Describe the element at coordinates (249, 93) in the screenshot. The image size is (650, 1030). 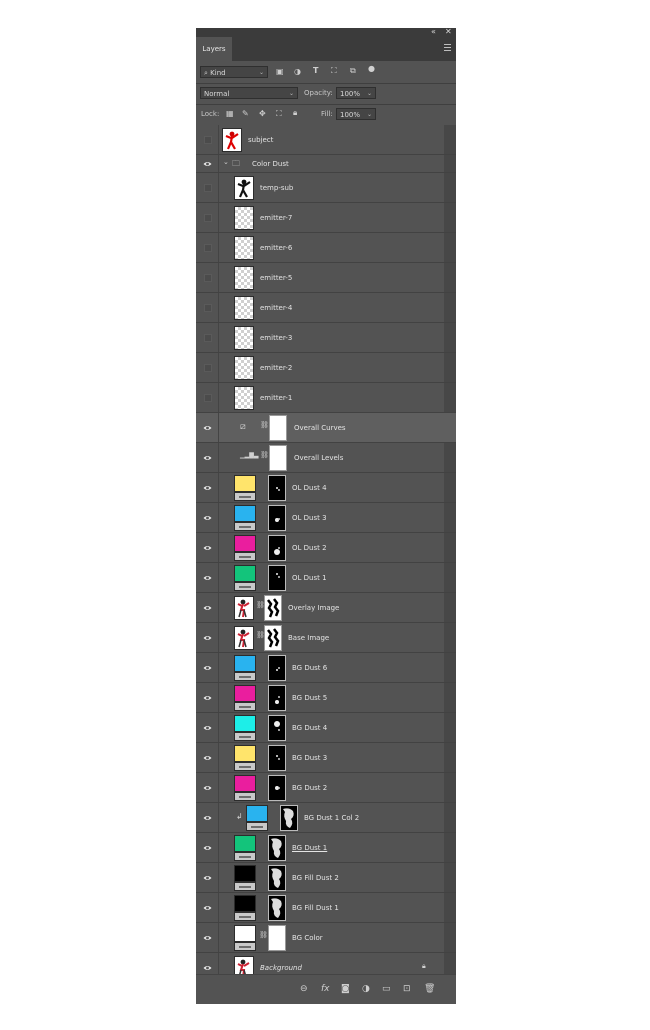
I see `blend-mode-select: Normal ⌄` at that location.